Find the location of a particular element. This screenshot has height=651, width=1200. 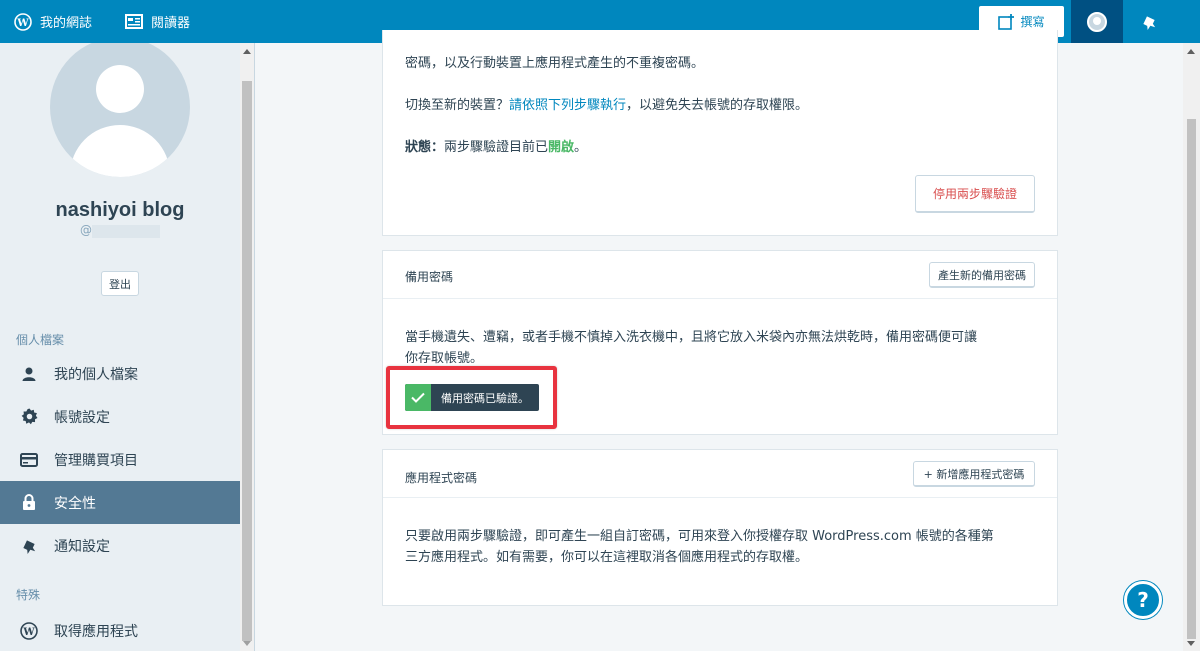

notifications-button is located at coordinates (1149, 21).